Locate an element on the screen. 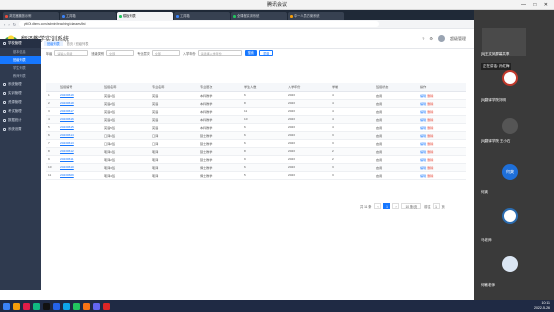 This screenshot has width=554, height=312. year-select: 请选择入学年份 is located at coordinates (219, 53).